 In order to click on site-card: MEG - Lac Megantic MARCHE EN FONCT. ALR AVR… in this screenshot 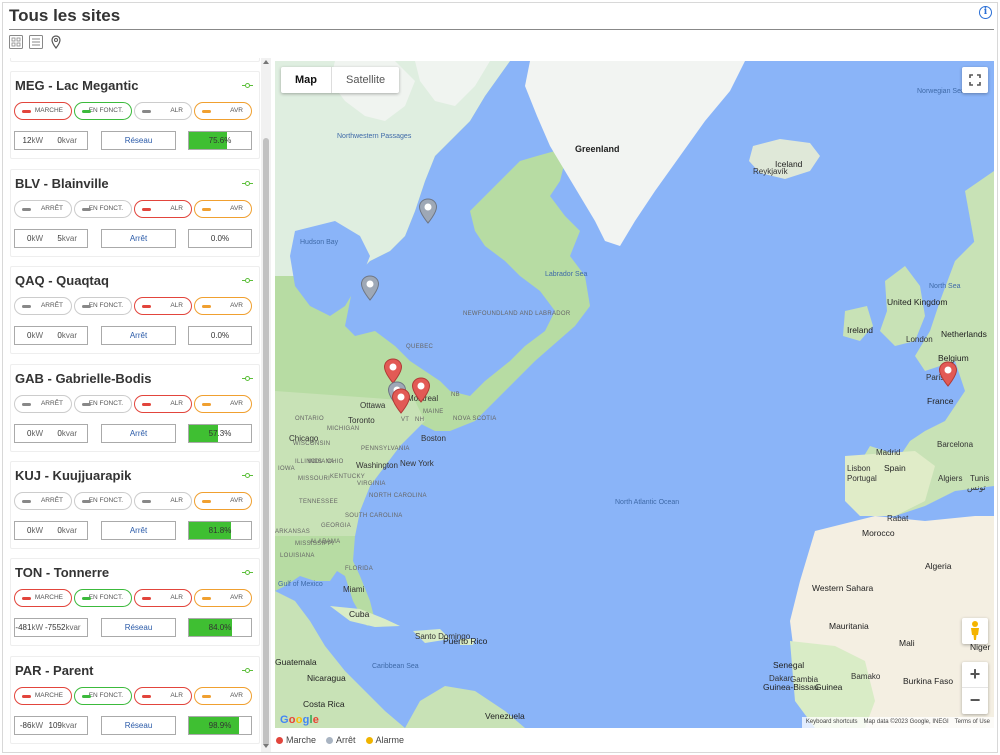, I will do `click(135, 115)`.